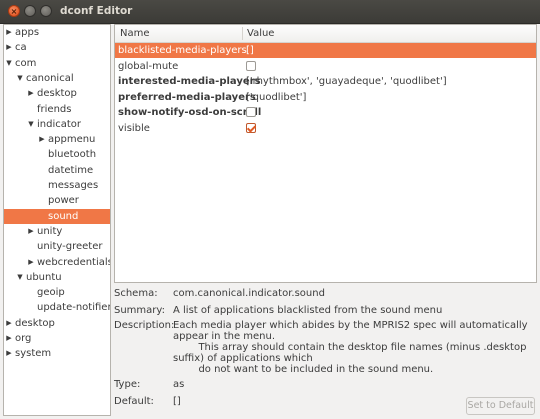 This screenshot has width=540, height=419. I want to click on tree-node-unity: ▶ unity, so click(57, 231).